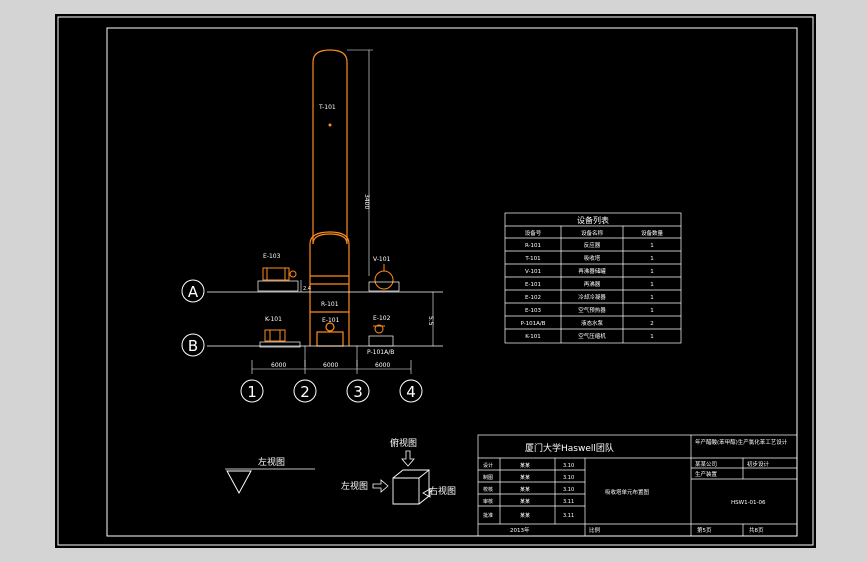 The image size is (867, 562). I want to click on table-cell: 2, so click(652, 324).